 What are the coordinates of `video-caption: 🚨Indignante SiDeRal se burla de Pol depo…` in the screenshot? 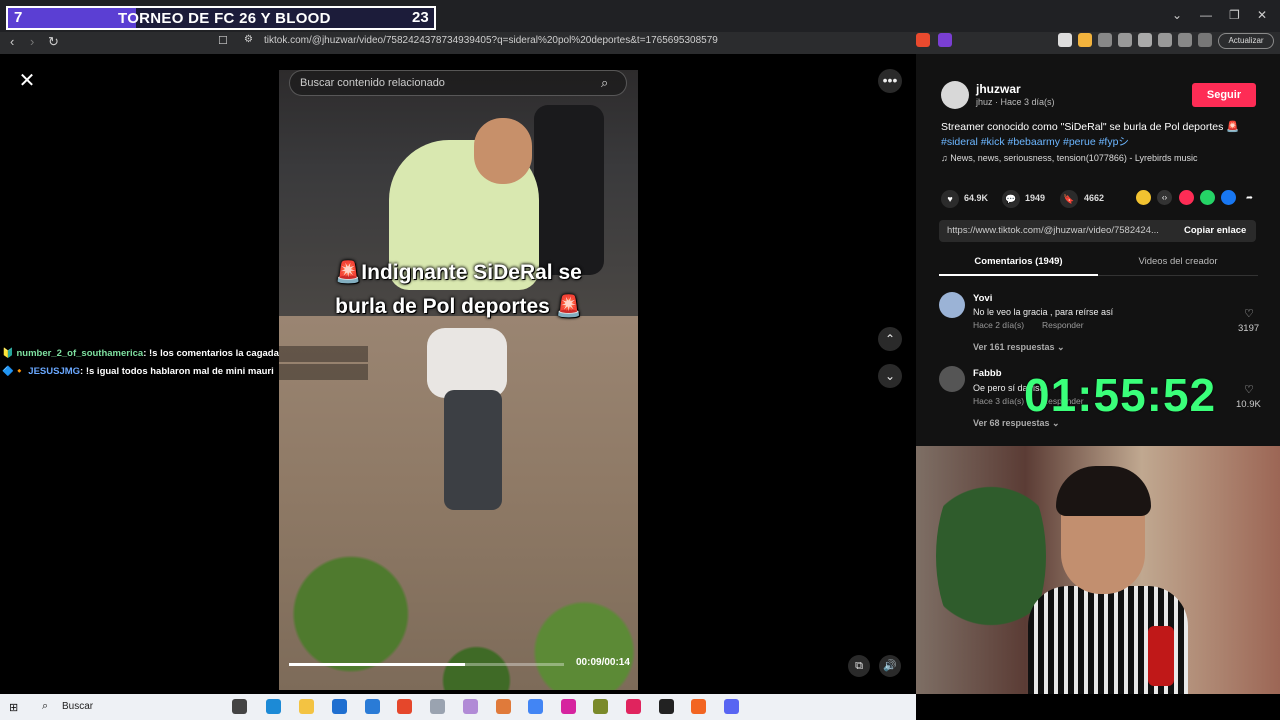 It's located at (458, 290).